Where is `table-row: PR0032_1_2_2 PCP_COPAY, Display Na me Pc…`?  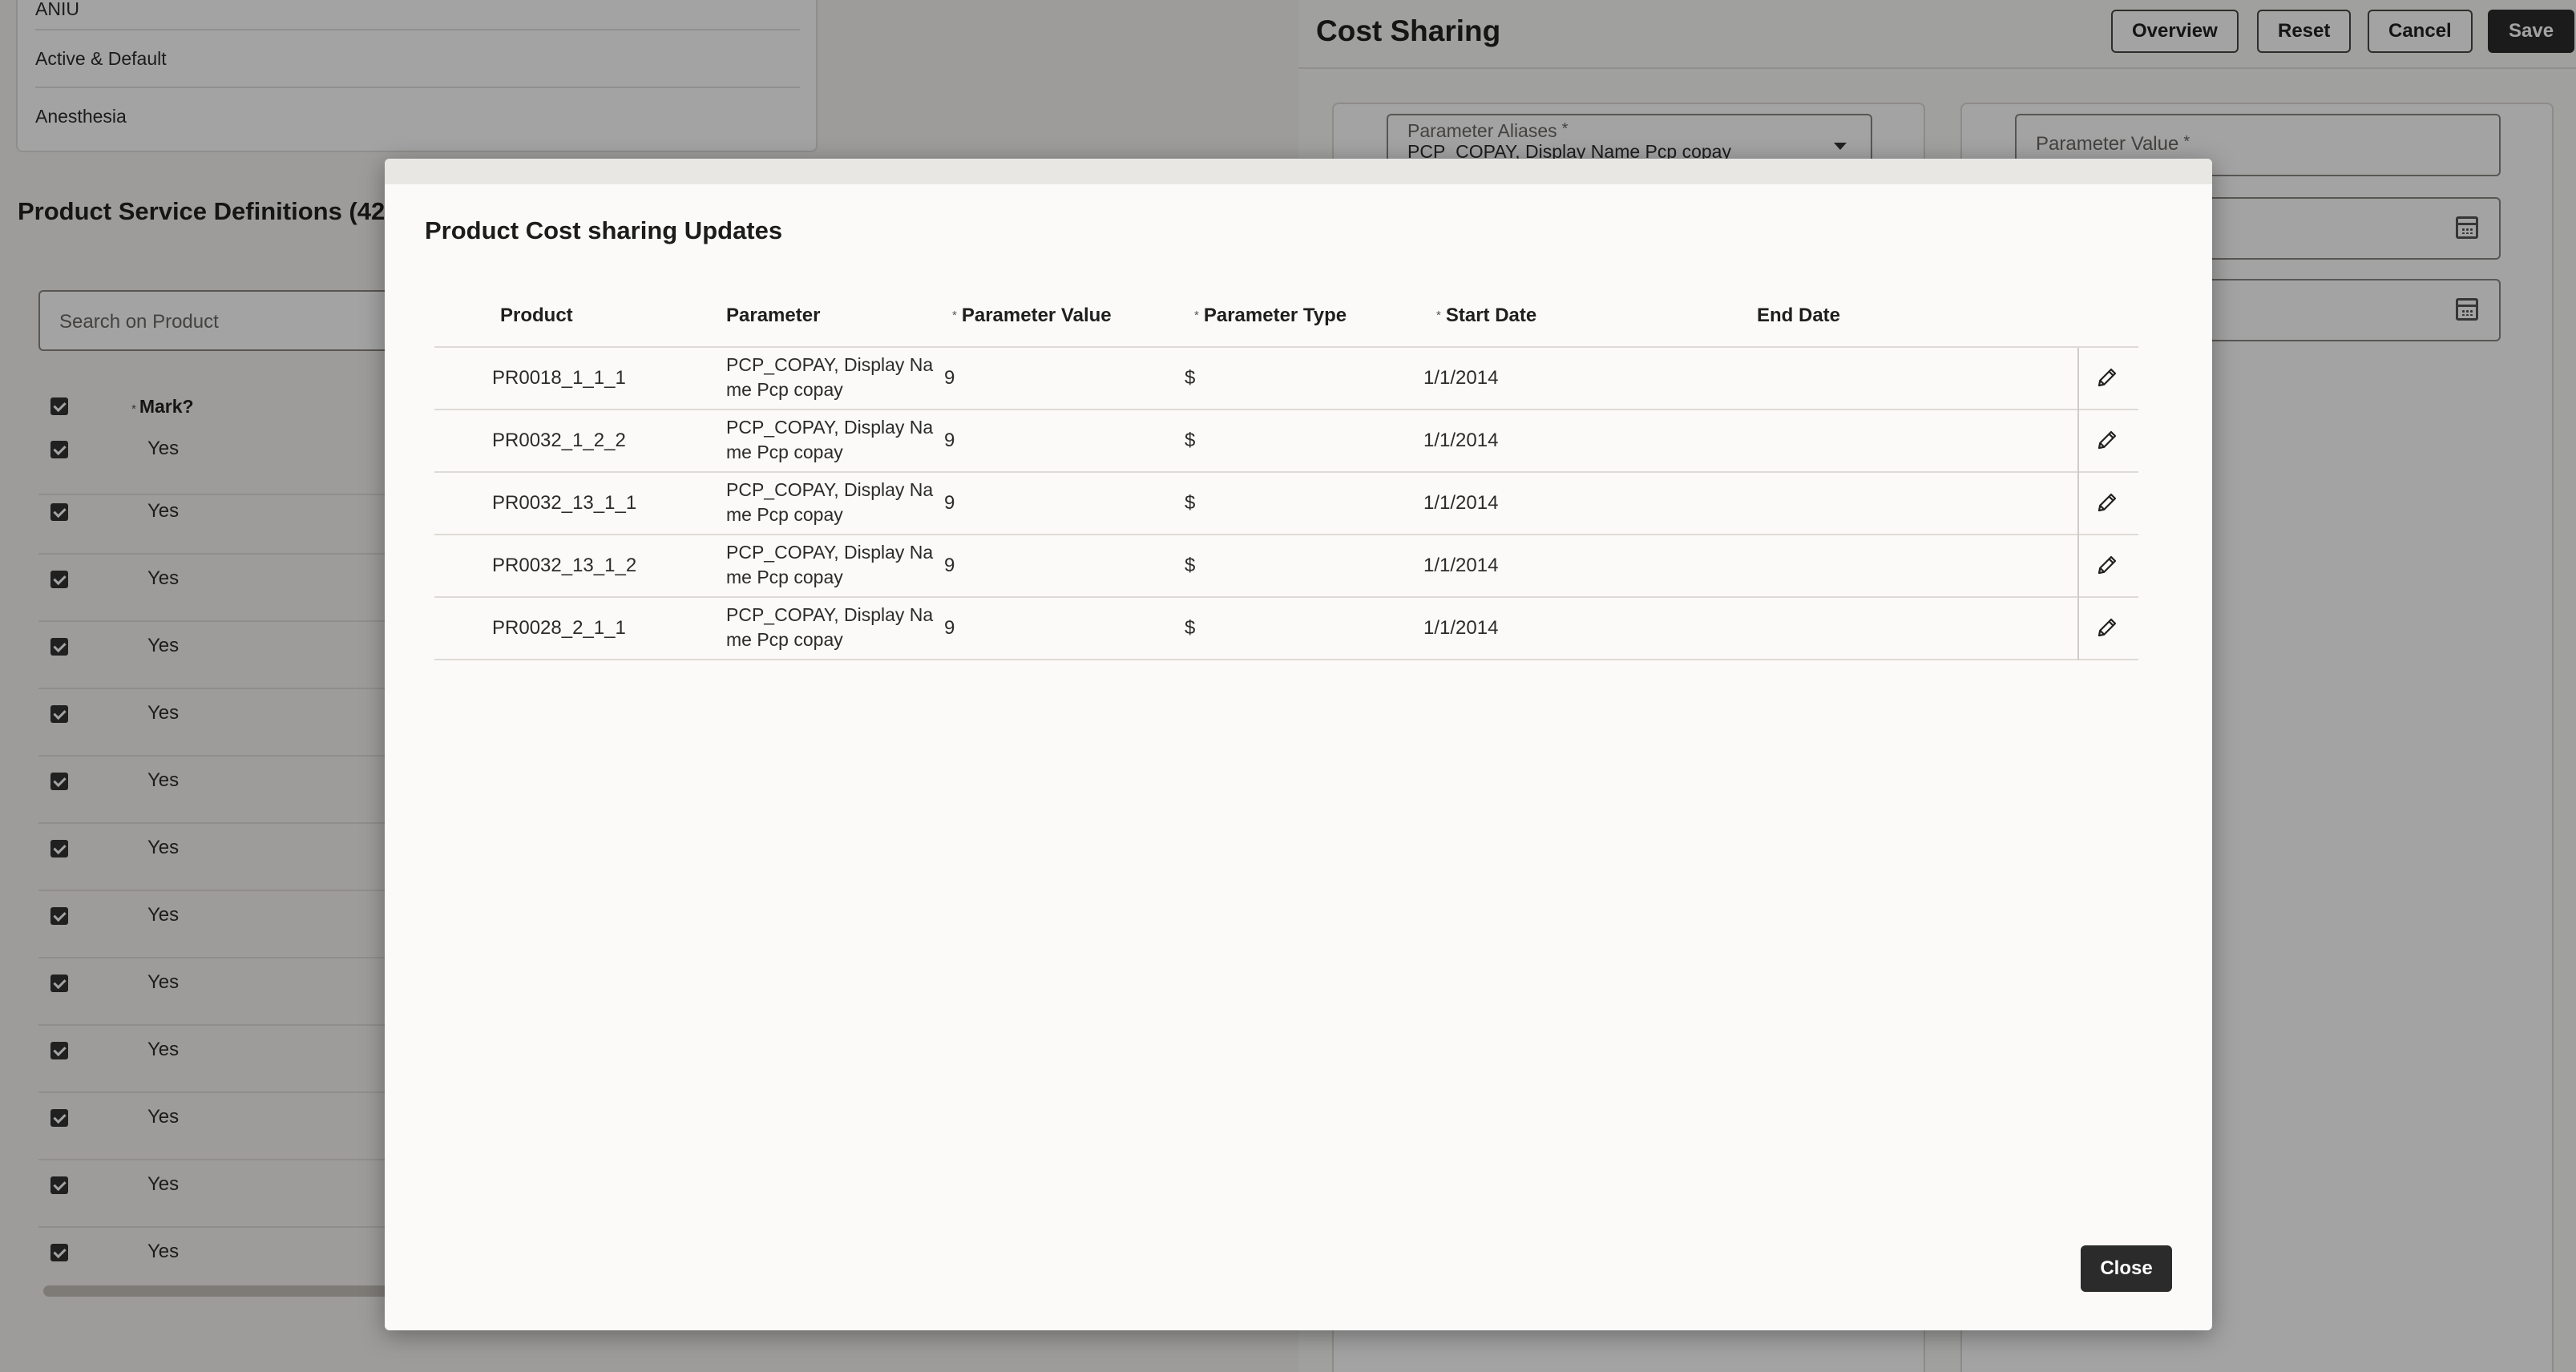 table-row: PR0032_1_2_2 PCP_COPAY, Display Na me Pc… is located at coordinates (1286, 441).